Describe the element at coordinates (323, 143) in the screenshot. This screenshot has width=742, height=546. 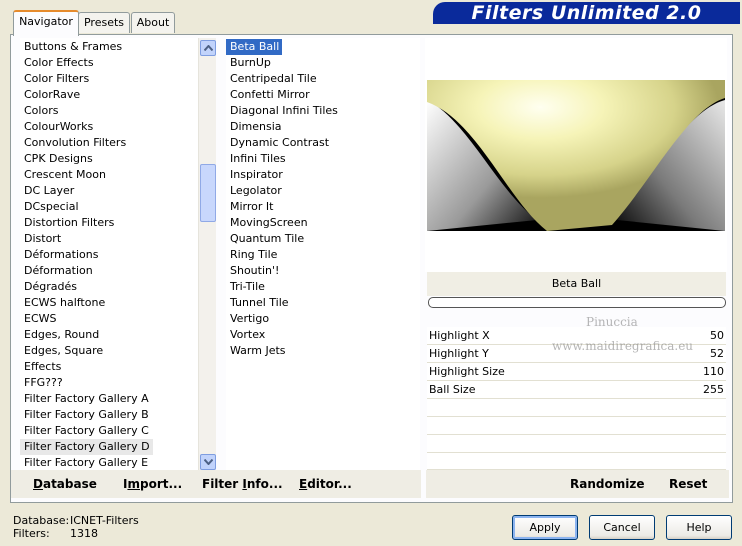
I see `filter-item: Dynamic Contrast` at that location.